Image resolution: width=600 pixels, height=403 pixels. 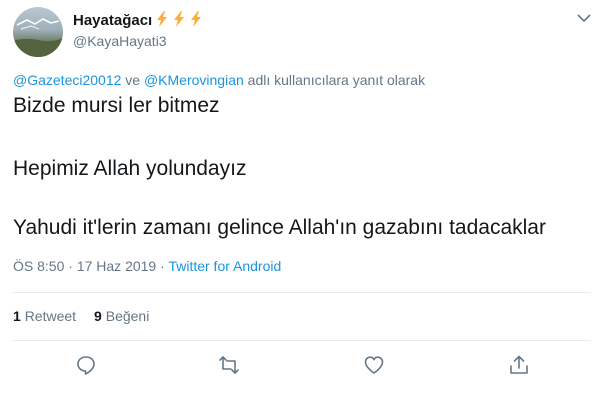 I want to click on like-icon, so click(x=374, y=365).